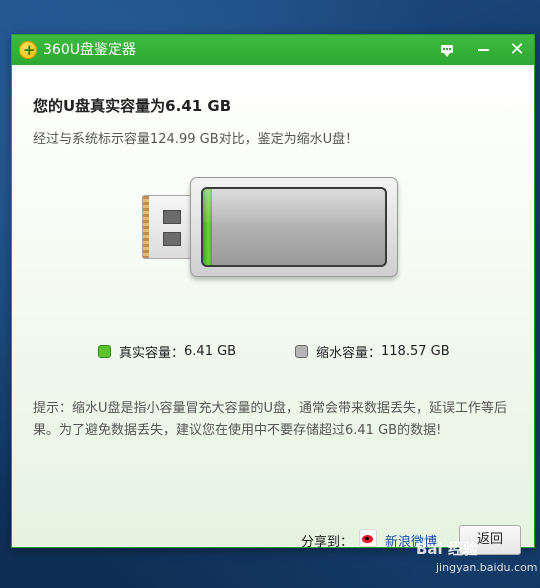  Describe the element at coordinates (327, 542) in the screenshot. I see `share-label: 分享到：` at that location.